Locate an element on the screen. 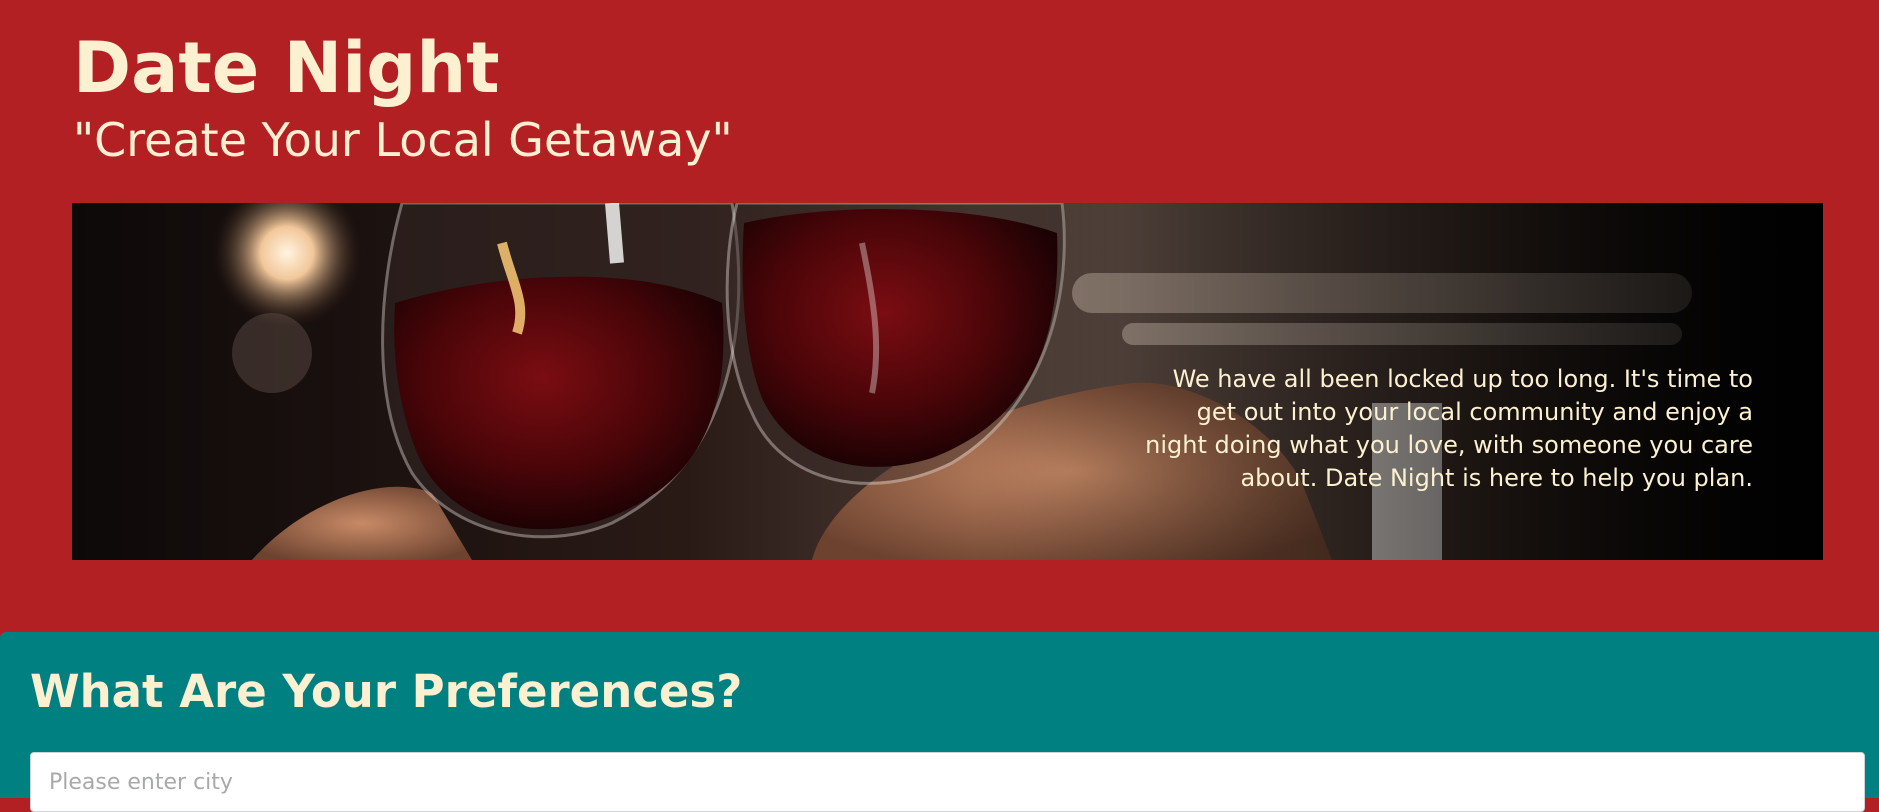 The height and width of the screenshot is (812, 1879). site-tagline: "Create Your Local Getaway" is located at coordinates (403, 140).